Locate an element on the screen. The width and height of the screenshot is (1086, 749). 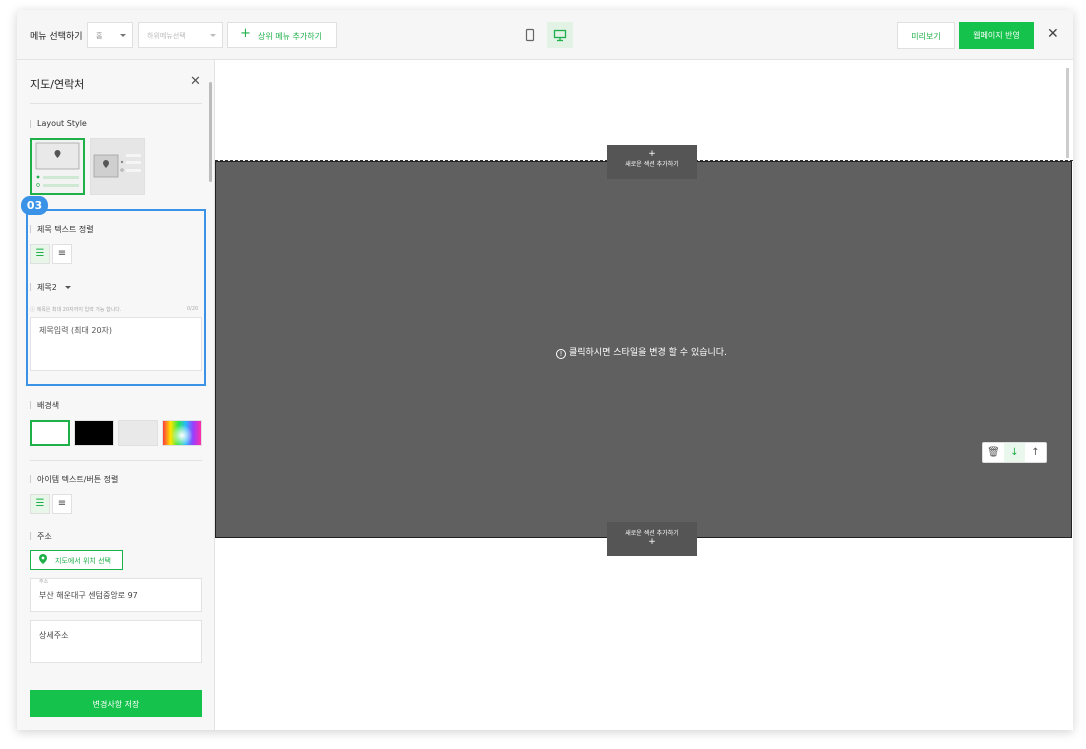
section-toolbar: 🗑 ↓ ↑ is located at coordinates (1014, 452).